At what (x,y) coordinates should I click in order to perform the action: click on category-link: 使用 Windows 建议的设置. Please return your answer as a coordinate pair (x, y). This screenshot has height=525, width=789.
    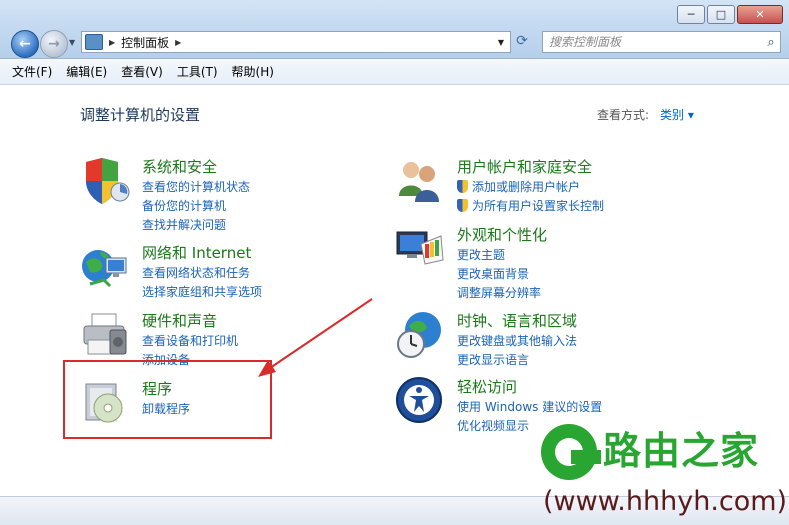
    Looking at the image, I should click on (529, 406).